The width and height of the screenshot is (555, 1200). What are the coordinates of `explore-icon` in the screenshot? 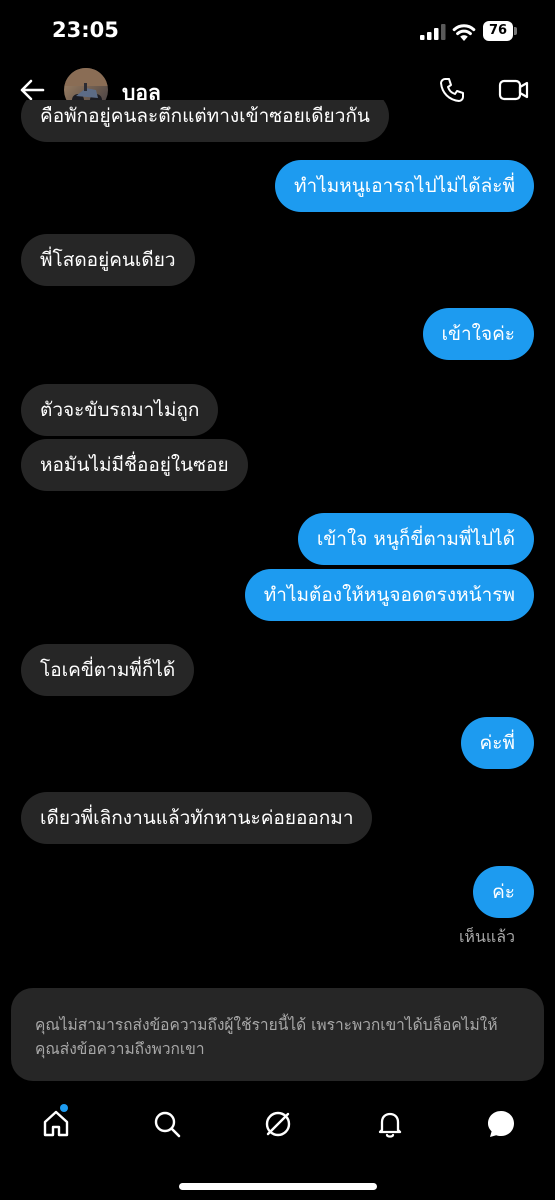 It's located at (278, 1124).